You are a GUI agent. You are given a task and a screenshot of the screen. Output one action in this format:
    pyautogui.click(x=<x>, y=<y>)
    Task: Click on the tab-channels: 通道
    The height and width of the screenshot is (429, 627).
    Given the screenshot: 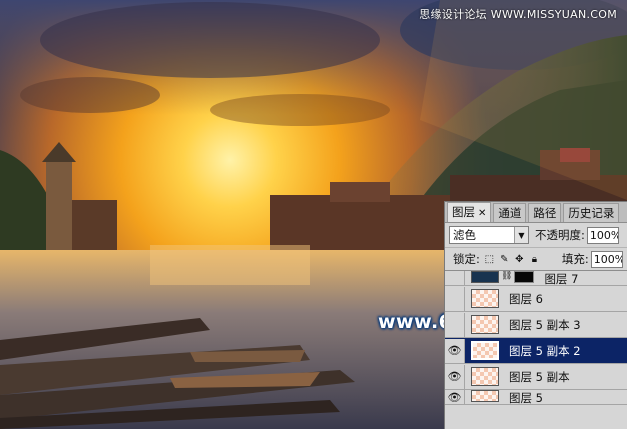 What is the action you would take?
    pyautogui.click(x=510, y=212)
    